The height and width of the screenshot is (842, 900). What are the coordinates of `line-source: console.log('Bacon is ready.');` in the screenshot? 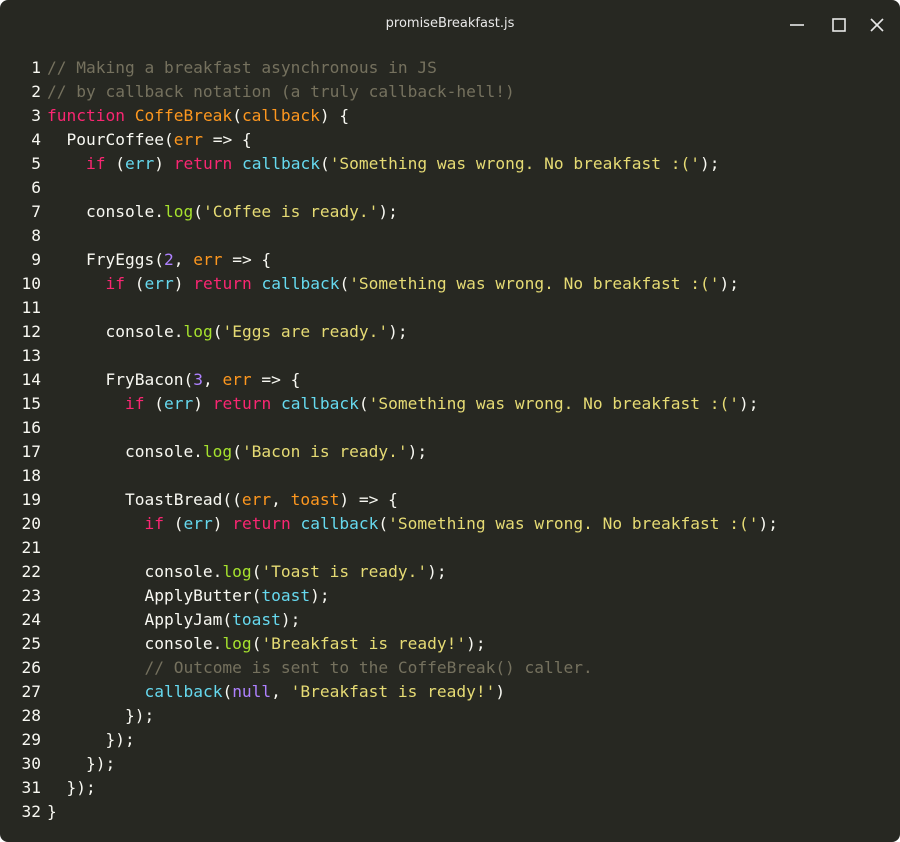 It's located at (237, 452).